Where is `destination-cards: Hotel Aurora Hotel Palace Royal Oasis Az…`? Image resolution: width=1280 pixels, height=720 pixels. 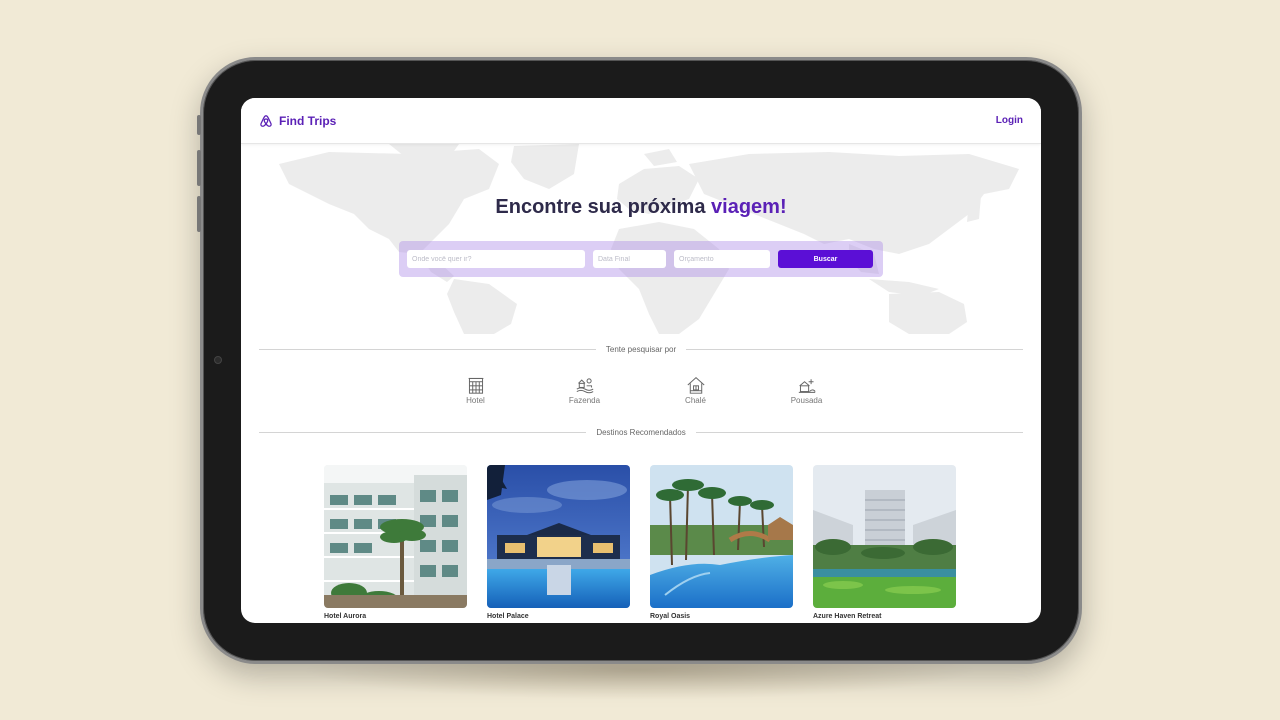 destination-cards: Hotel Aurora Hotel Palace Royal Oasis Az… is located at coordinates (640, 542).